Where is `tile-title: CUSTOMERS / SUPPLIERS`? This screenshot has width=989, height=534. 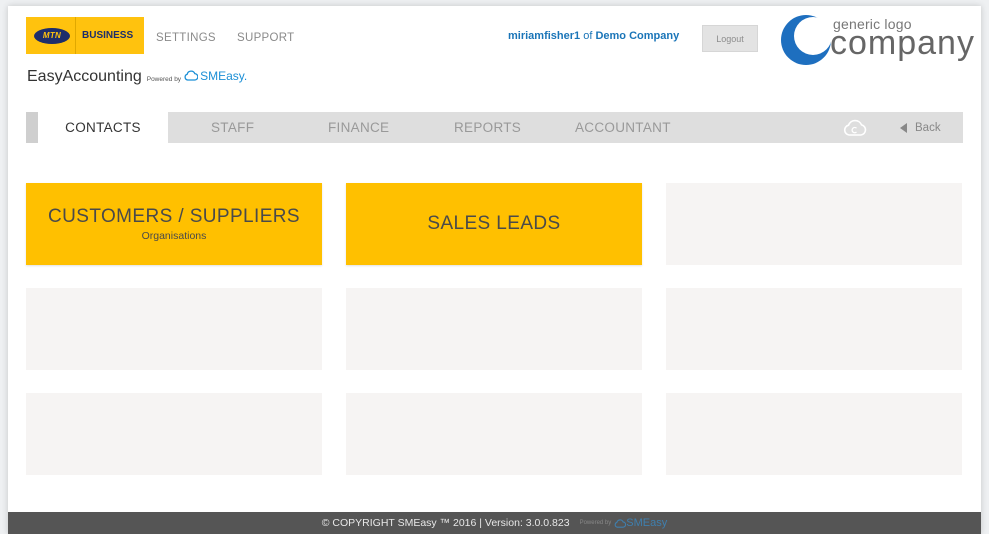
tile-title: CUSTOMERS / SUPPLIERS is located at coordinates (174, 216).